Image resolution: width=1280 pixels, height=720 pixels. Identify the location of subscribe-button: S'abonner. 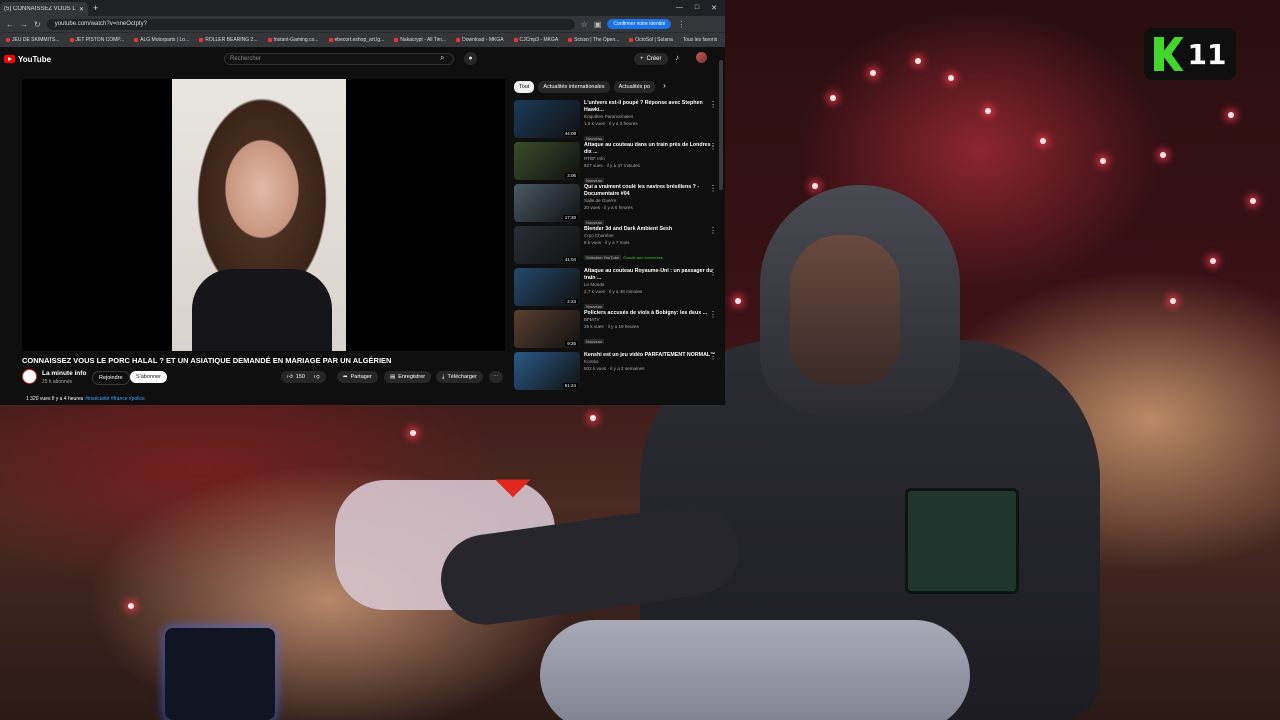
(148, 377).